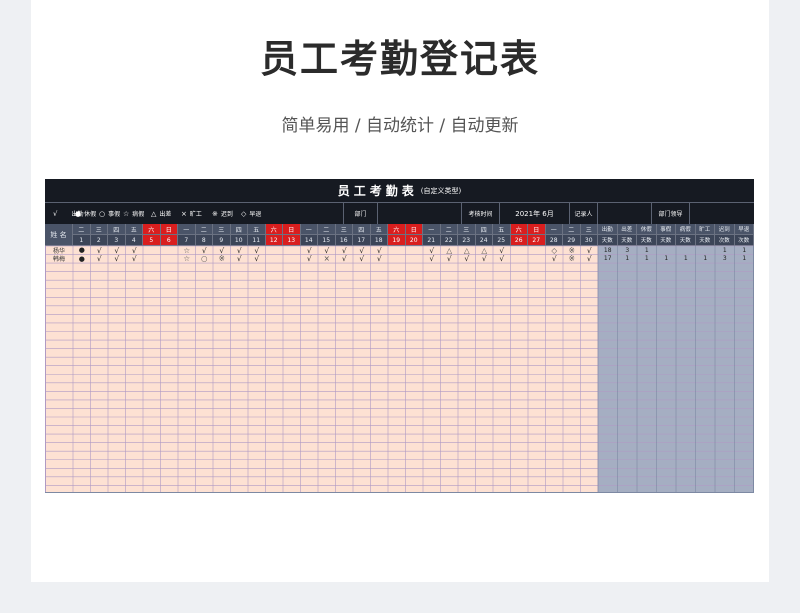 The width and height of the screenshot is (800, 613). What do you see at coordinates (607, 259) in the screenshot?
I see `summary-value: 17` at bounding box center [607, 259].